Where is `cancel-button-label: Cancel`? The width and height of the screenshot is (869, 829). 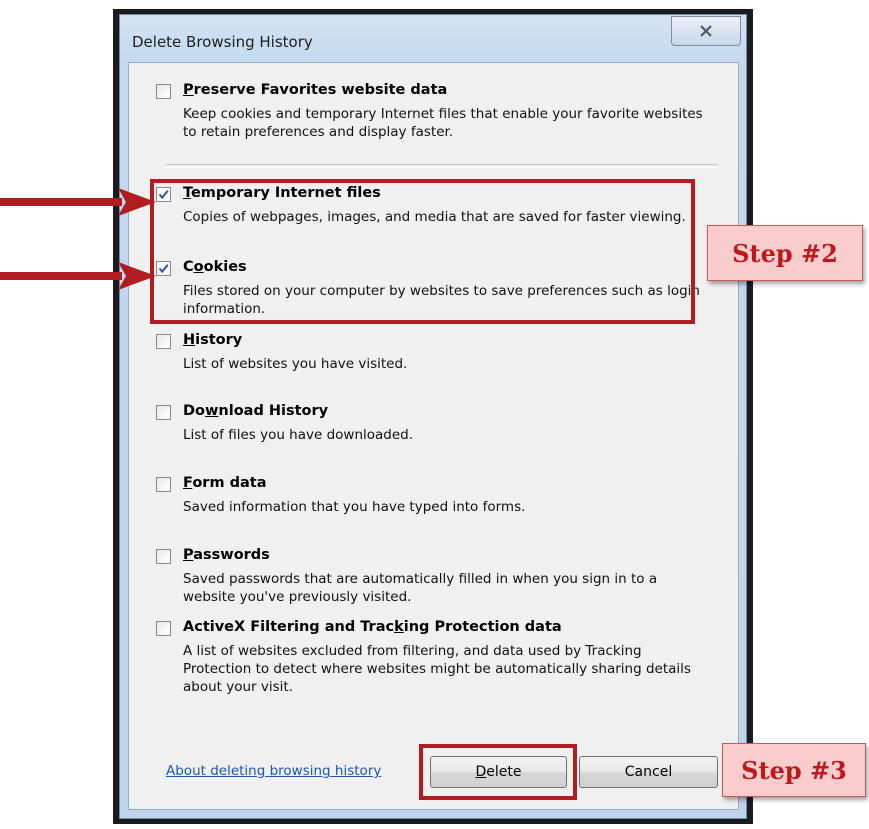
cancel-button-label: Cancel is located at coordinates (648, 772).